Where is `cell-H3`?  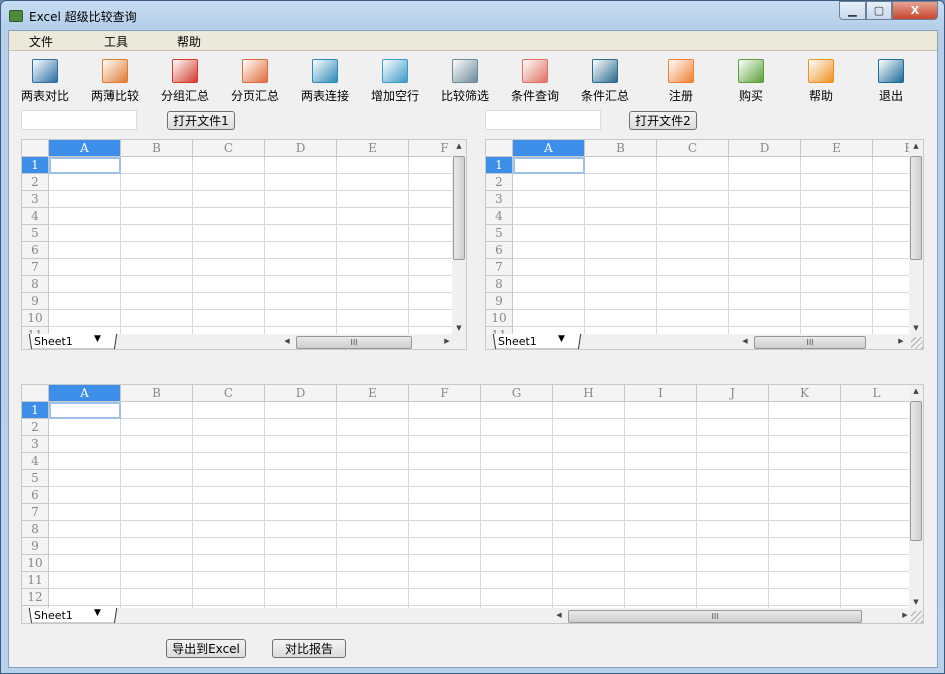 cell-H3 is located at coordinates (589, 444).